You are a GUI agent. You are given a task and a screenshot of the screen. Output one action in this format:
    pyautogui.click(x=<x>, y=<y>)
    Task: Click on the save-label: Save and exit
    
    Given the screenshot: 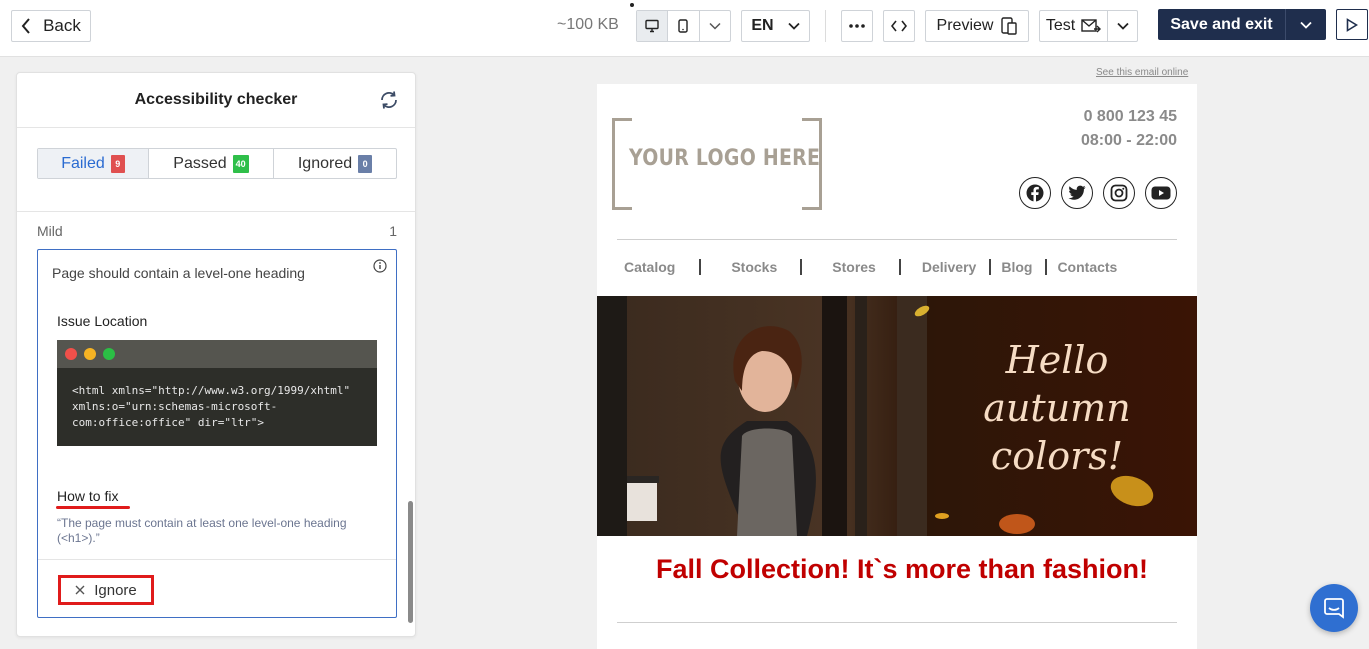 What is the action you would take?
    pyautogui.click(x=1221, y=24)
    